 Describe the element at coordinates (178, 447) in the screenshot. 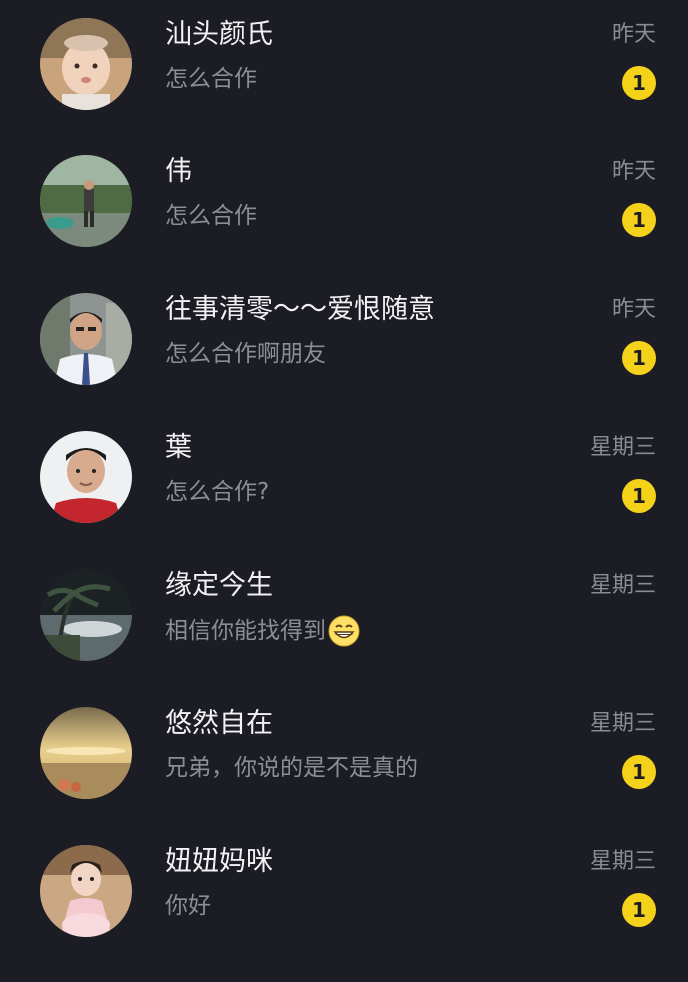

I see `chat-name: 葉` at that location.